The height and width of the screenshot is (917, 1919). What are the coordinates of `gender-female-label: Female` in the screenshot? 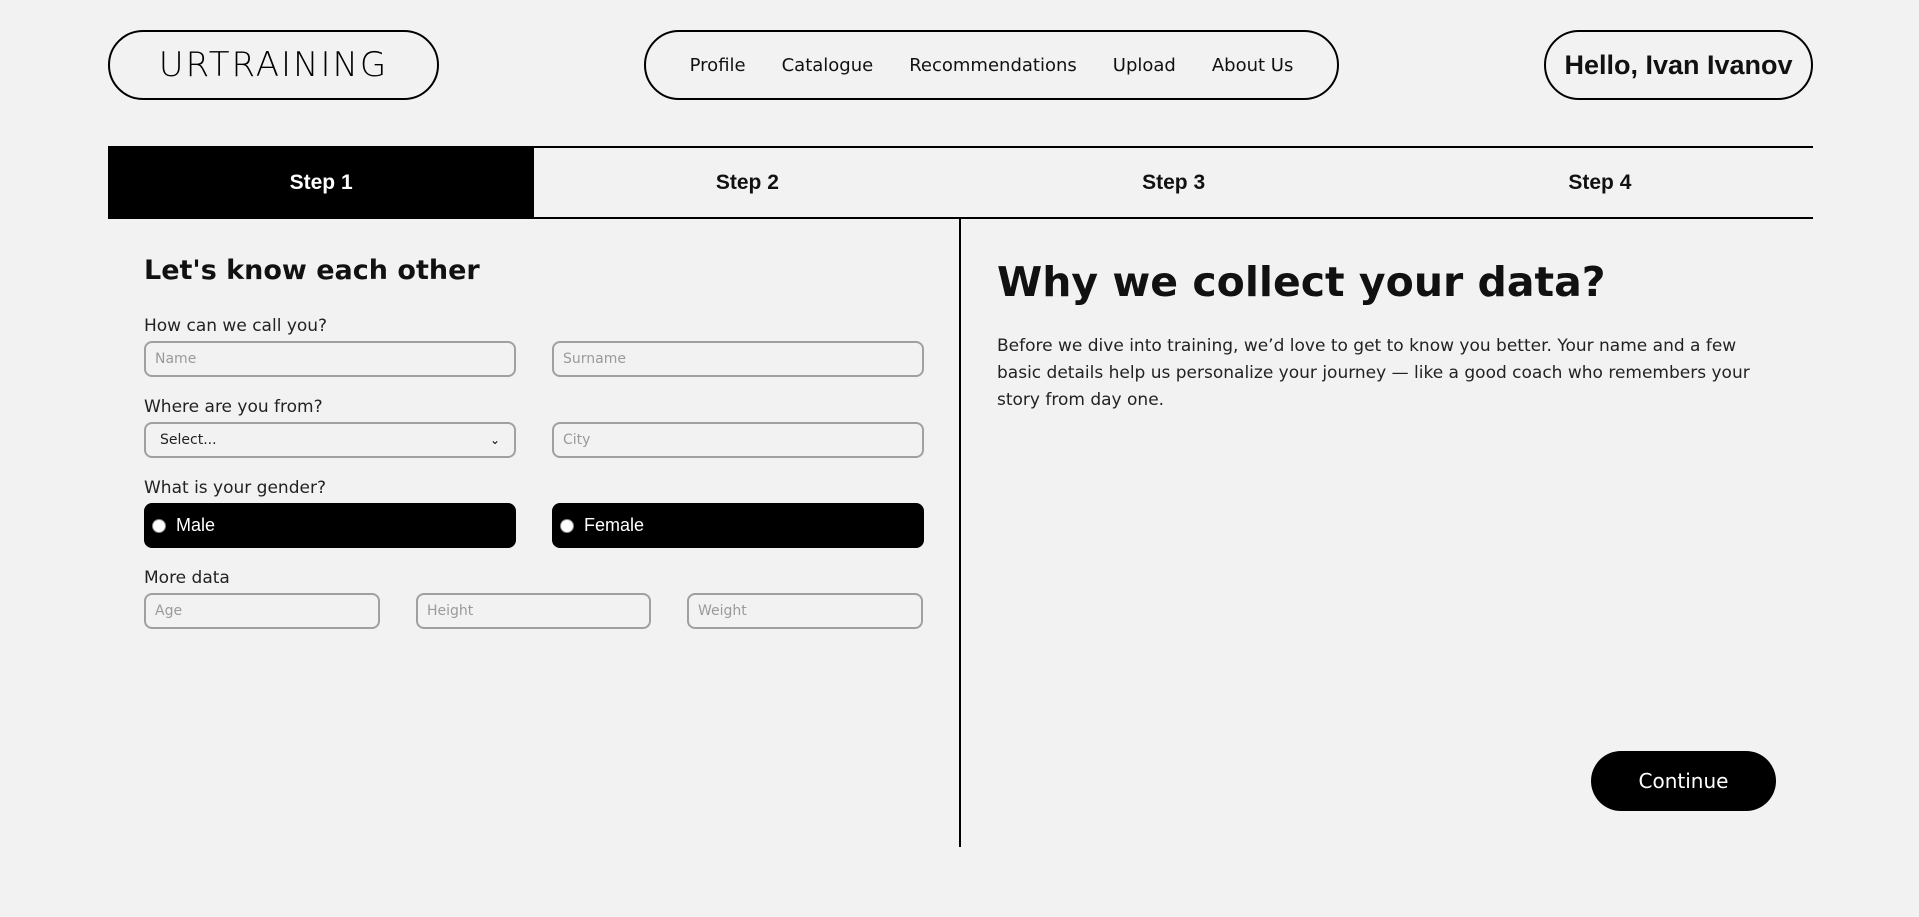 It's located at (614, 525).